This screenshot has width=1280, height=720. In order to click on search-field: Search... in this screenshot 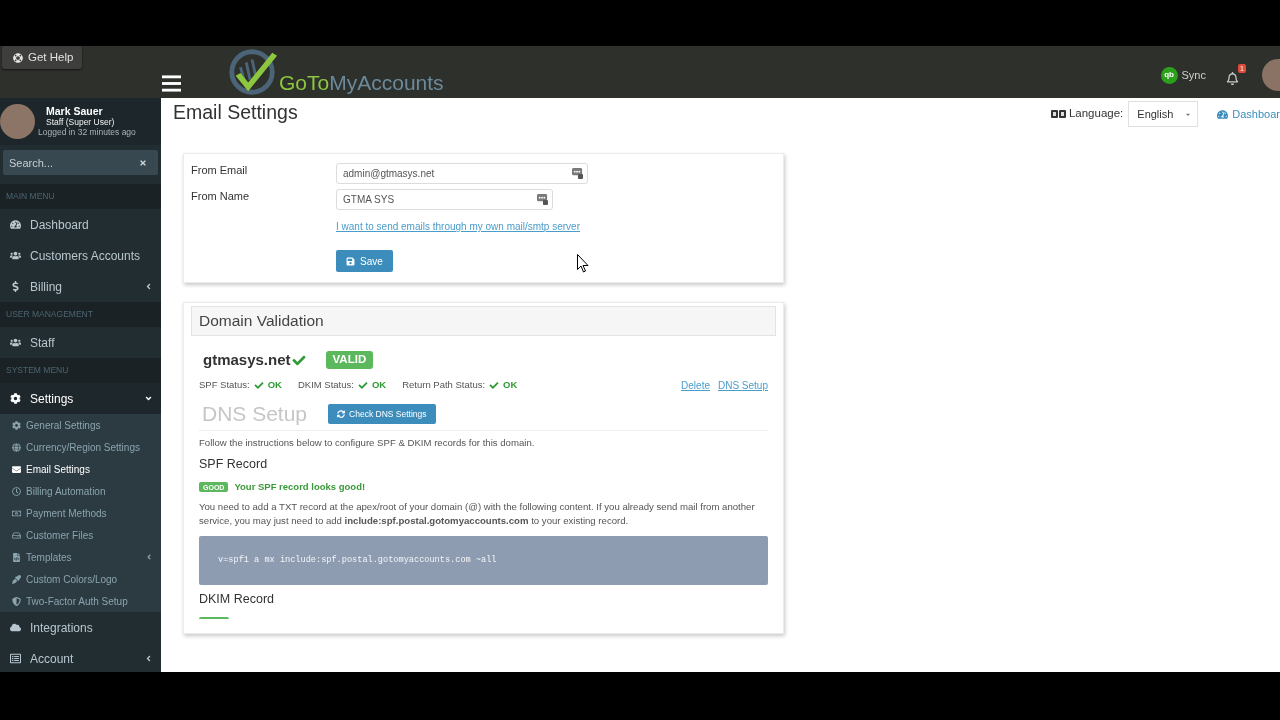, I will do `click(80, 162)`.